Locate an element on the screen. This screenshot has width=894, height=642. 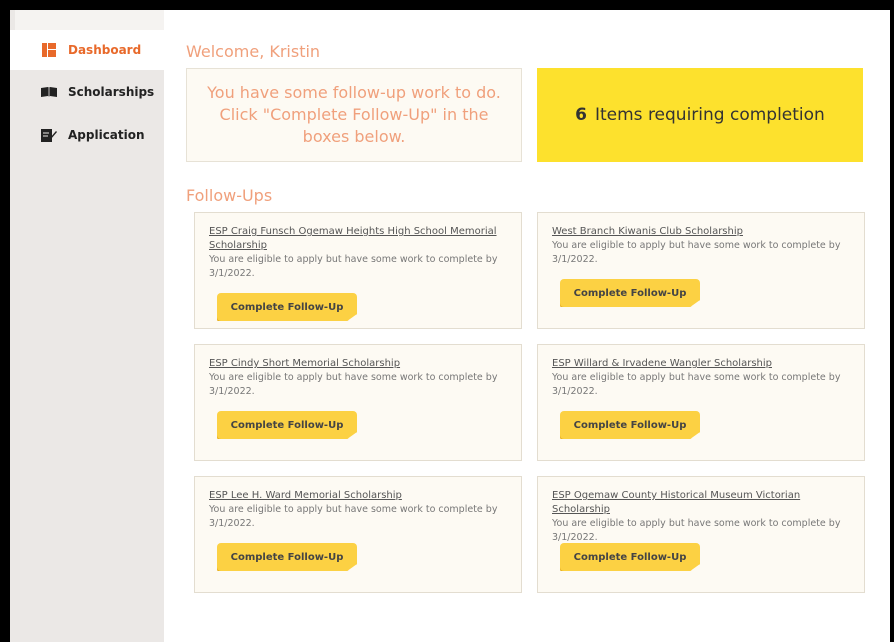
sidebar-item-scholarships: Scholarships is located at coordinates (87, 92).